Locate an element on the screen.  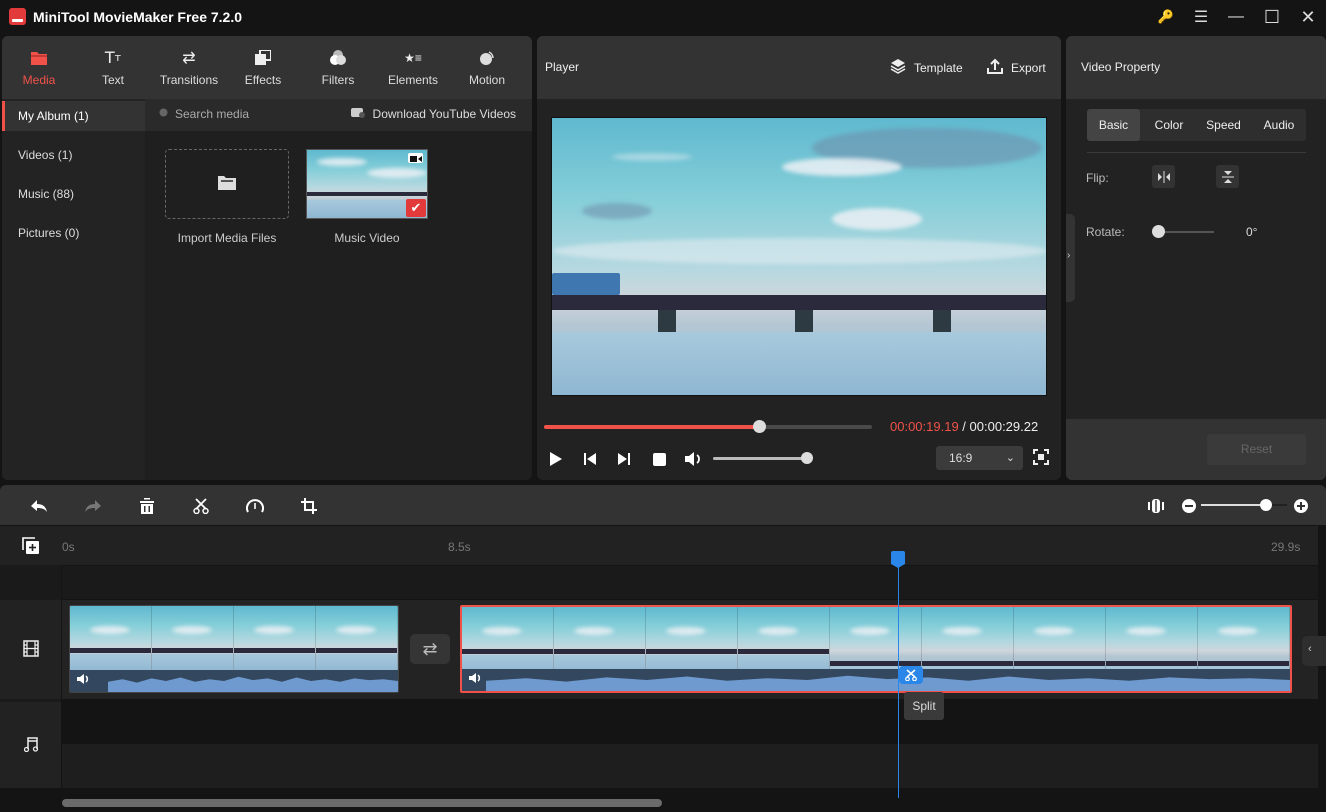
media-item-label: Music Video is located at coordinates (367, 238).